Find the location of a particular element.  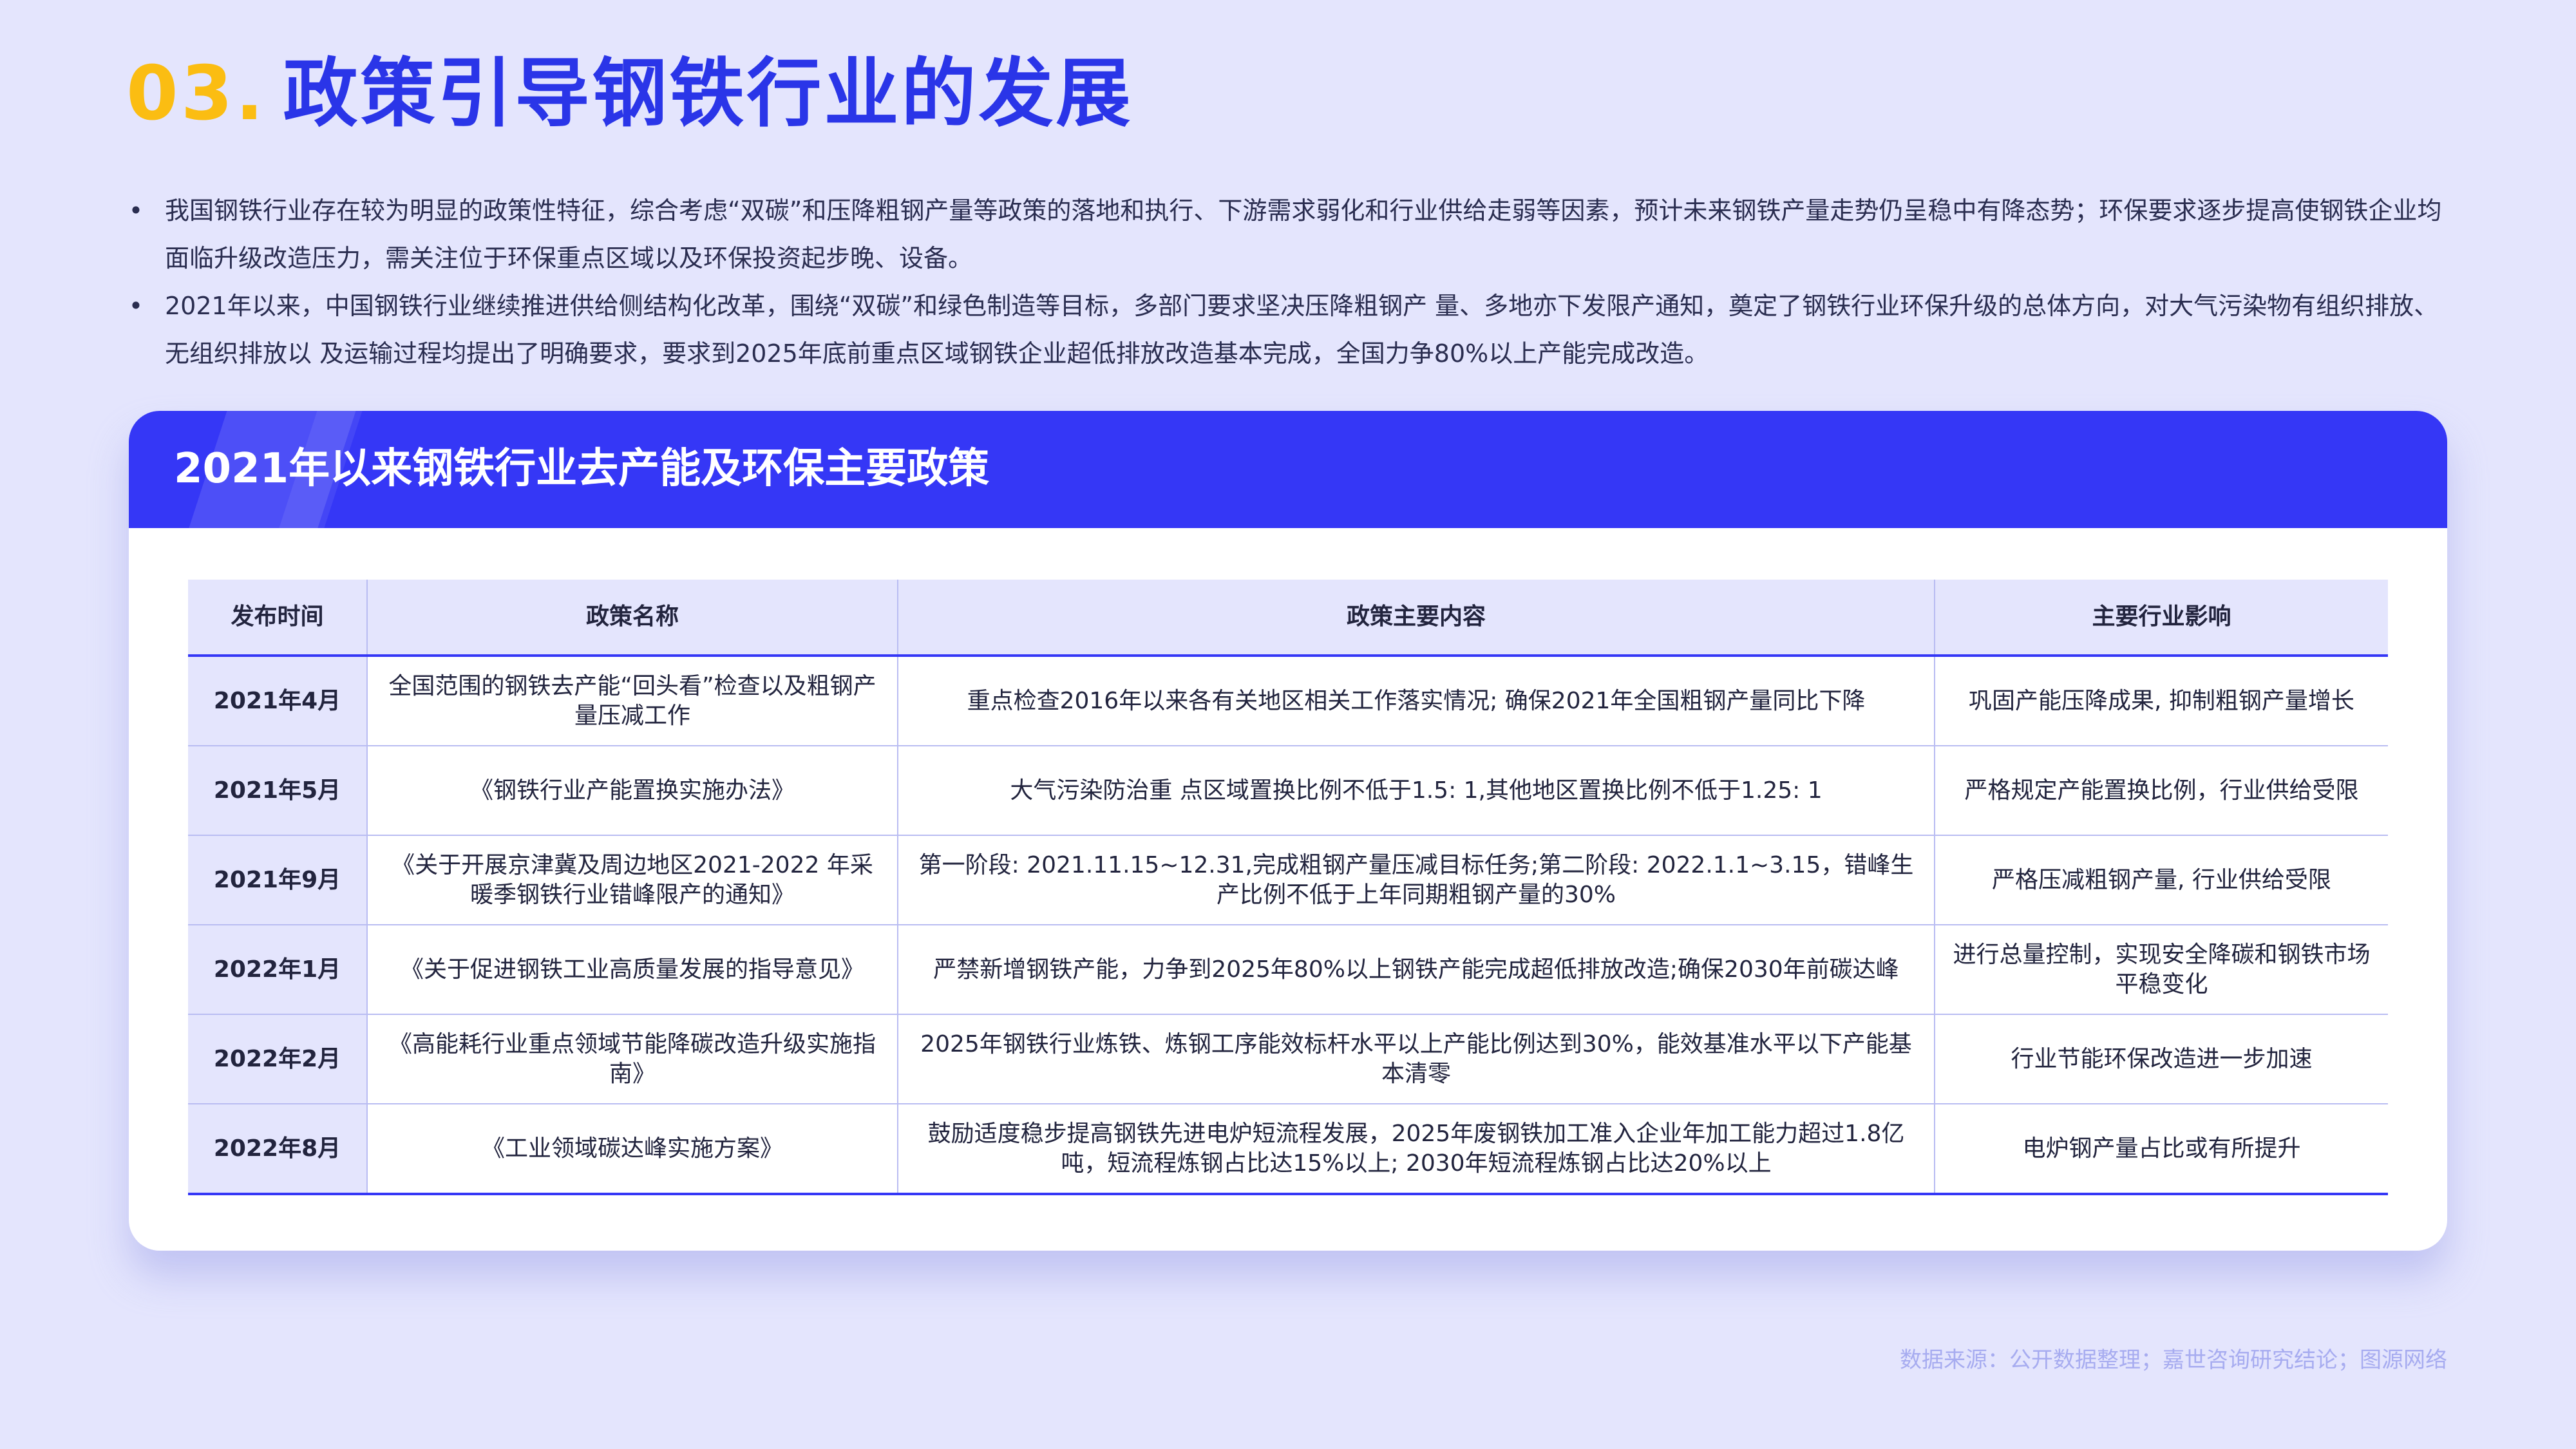

column-header-impact: 主要行业影响 is located at coordinates (2161, 619).